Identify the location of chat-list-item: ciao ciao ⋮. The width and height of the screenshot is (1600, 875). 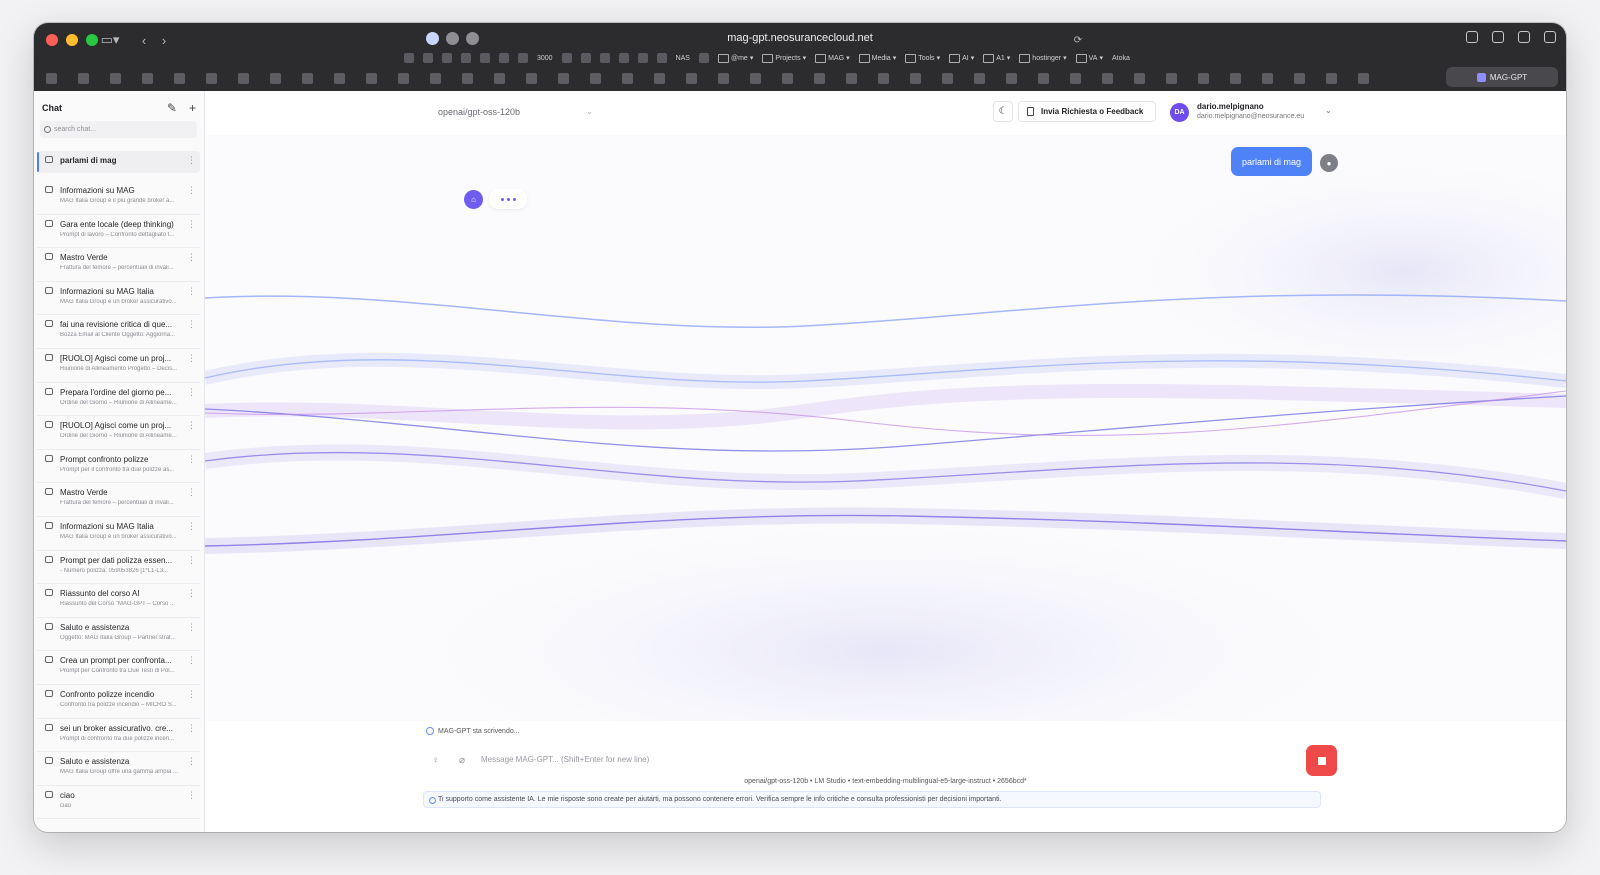
(118, 803).